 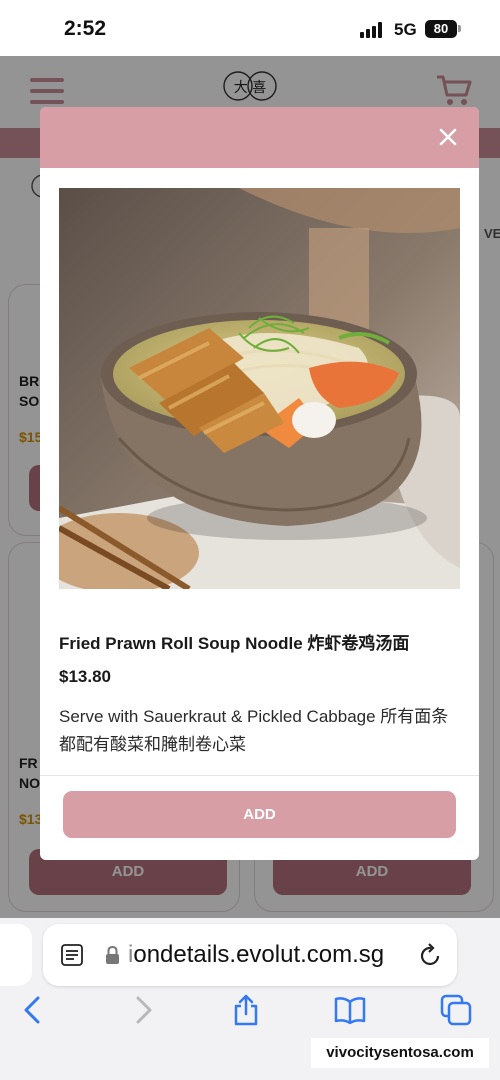 I want to click on product-price: $13.80, so click(x=85, y=676).